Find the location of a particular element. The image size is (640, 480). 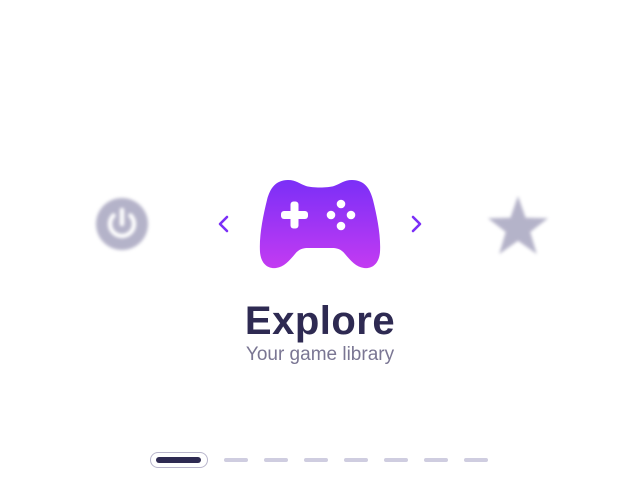

page-dot-active-bar is located at coordinates (178, 460).